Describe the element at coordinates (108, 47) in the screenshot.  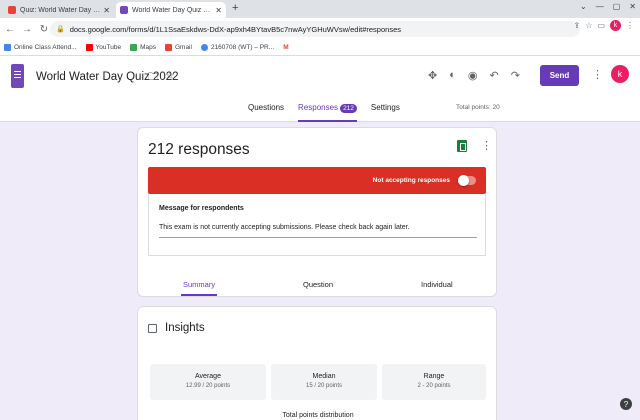
I see `bookmark-label: YouTube` at that location.